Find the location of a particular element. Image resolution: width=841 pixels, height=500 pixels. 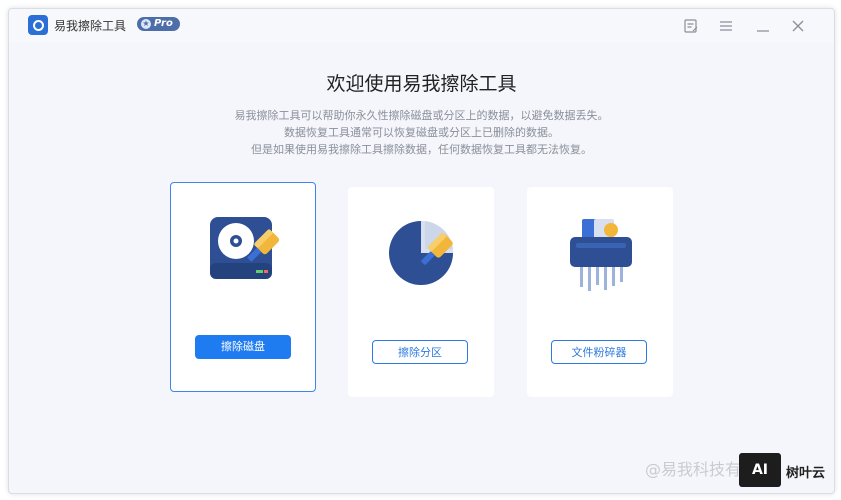

file-shredder-button: 文件粉碎器 is located at coordinates (599, 352).